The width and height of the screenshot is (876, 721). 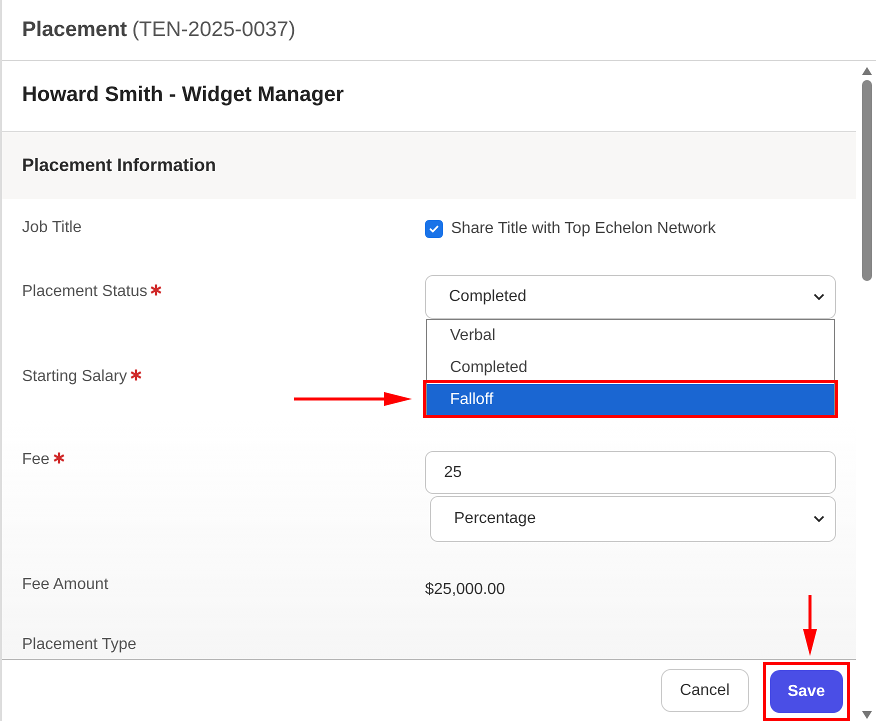 What do you see at coordinates (630, 336) in the screenshot?
I see `dropdown-option: Verbal` at bounding box center [630, 336].